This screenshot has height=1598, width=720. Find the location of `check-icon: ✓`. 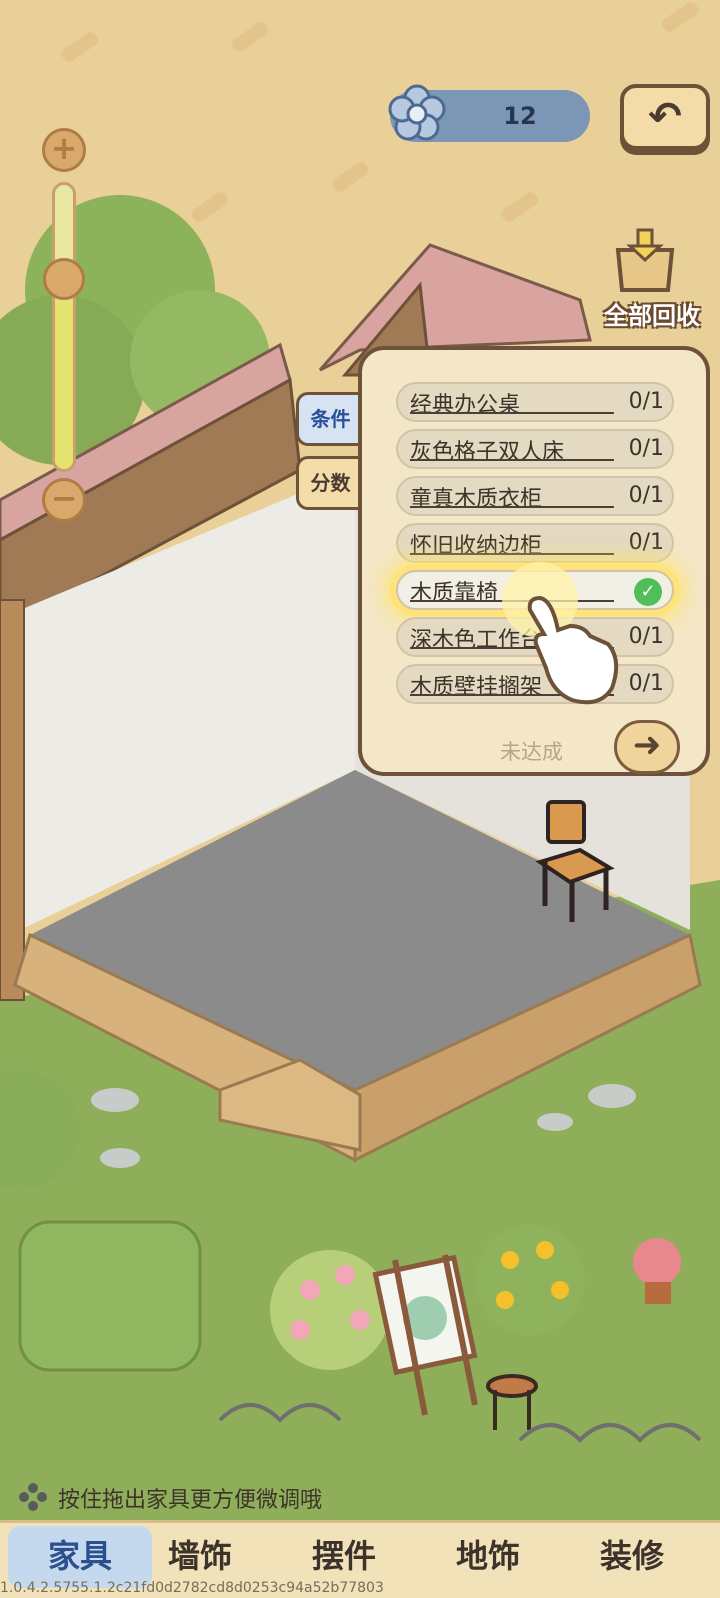

check-icon: ✓ is located at coordinates (648, 592).